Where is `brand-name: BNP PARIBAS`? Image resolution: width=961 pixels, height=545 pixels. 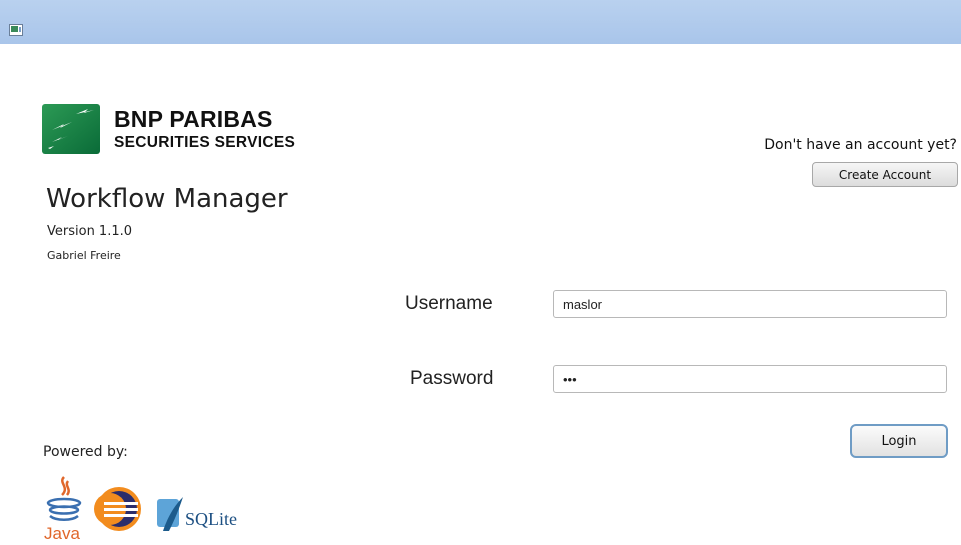
brand-name: BNP PARIBAS is located at coordinates (193, 119).